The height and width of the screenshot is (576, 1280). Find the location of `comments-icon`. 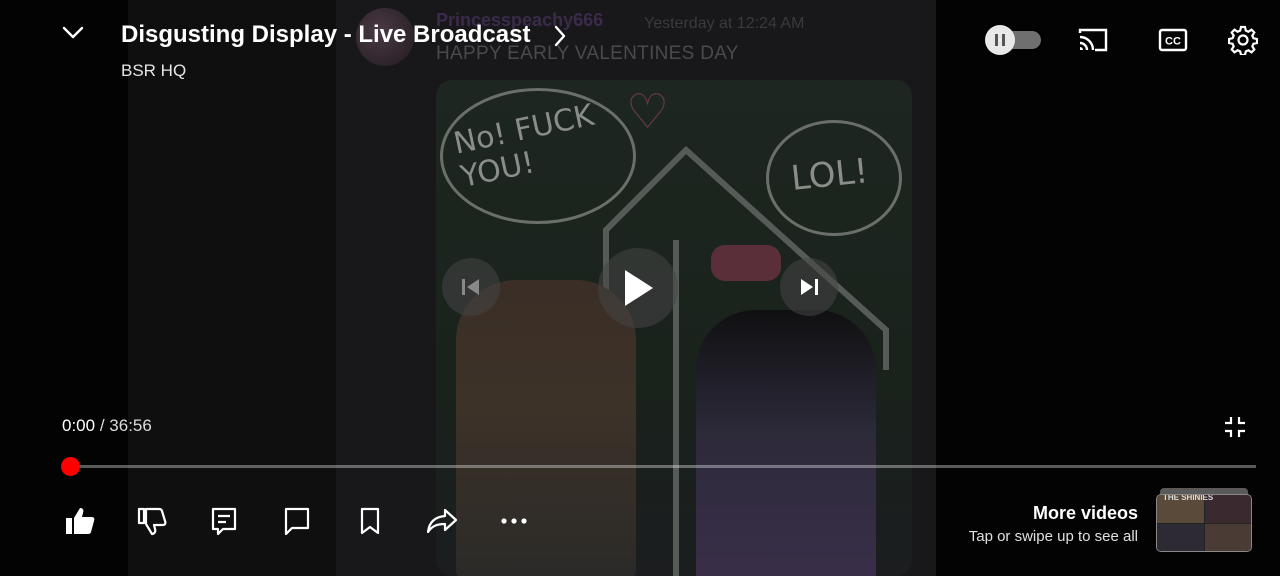

comments-icon is located at coordinates (224, 521).